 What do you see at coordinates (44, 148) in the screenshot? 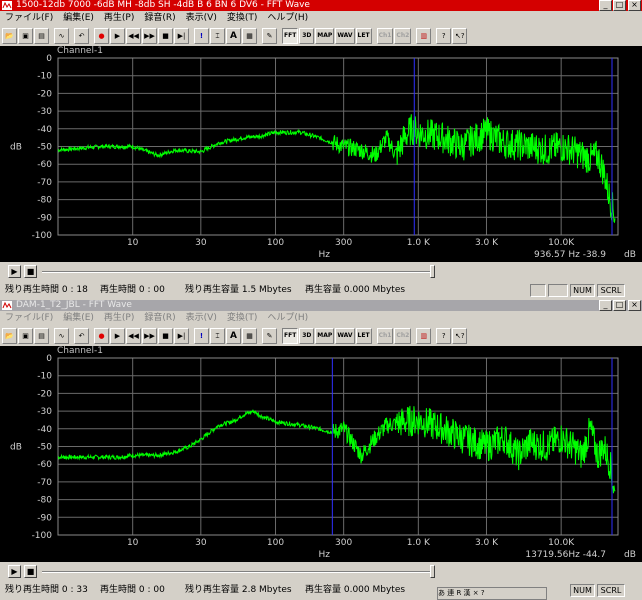
I see `y-tick-label: -50` at bounding box center [44, 148].